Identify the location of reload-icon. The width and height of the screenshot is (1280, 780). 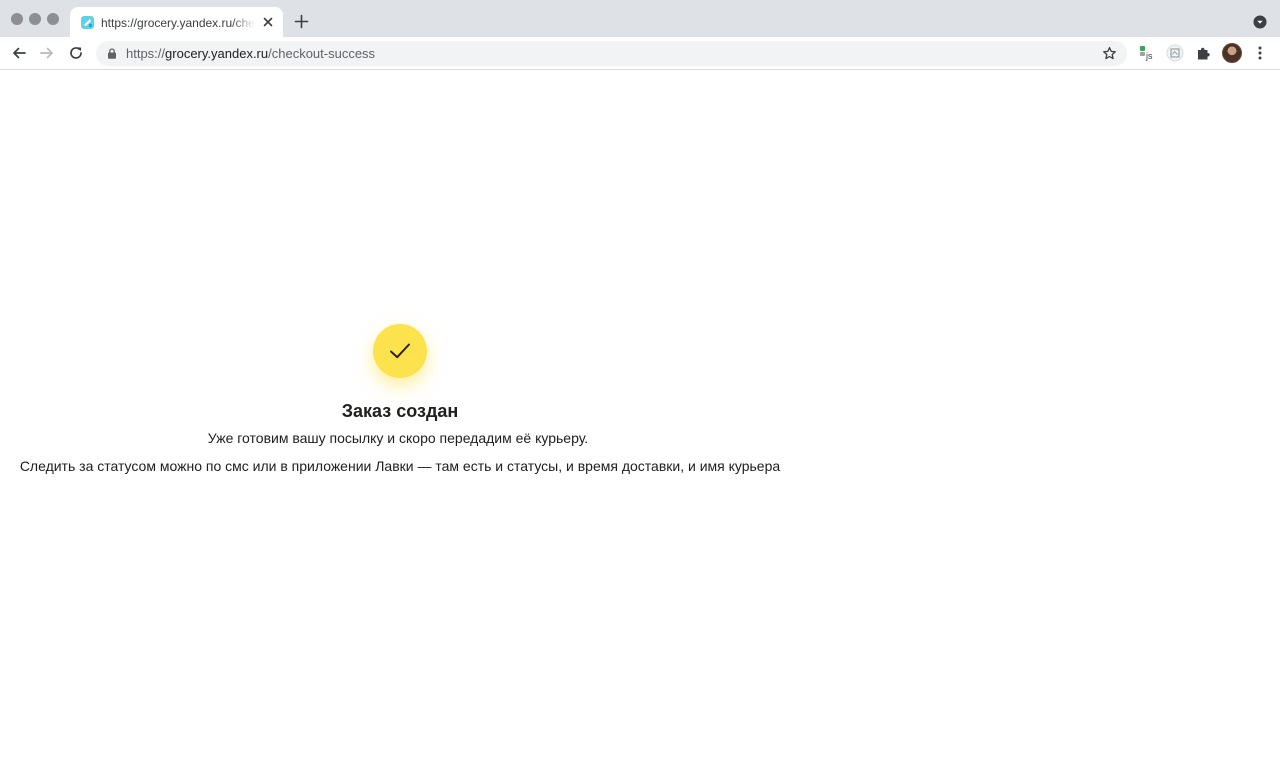
(76, 53).